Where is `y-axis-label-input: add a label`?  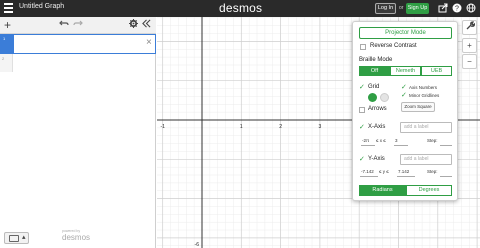
y-axis-label-input: add a label is located at coordinates (426, 159).